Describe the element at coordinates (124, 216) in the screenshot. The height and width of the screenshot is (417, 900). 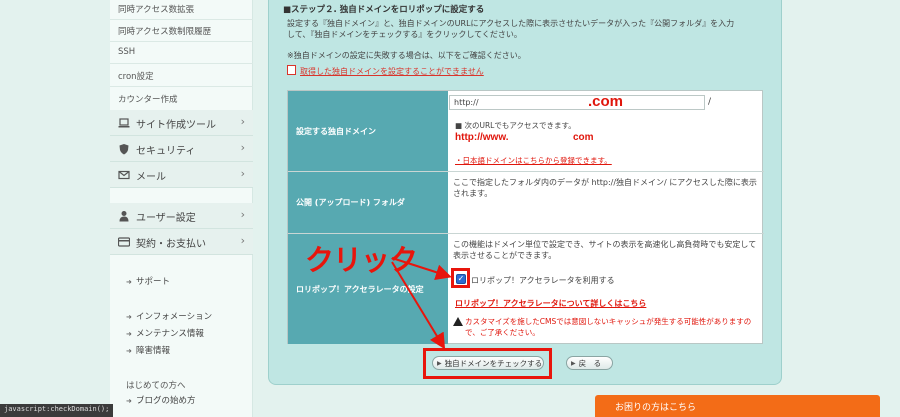
I see `user-icon` at that location.